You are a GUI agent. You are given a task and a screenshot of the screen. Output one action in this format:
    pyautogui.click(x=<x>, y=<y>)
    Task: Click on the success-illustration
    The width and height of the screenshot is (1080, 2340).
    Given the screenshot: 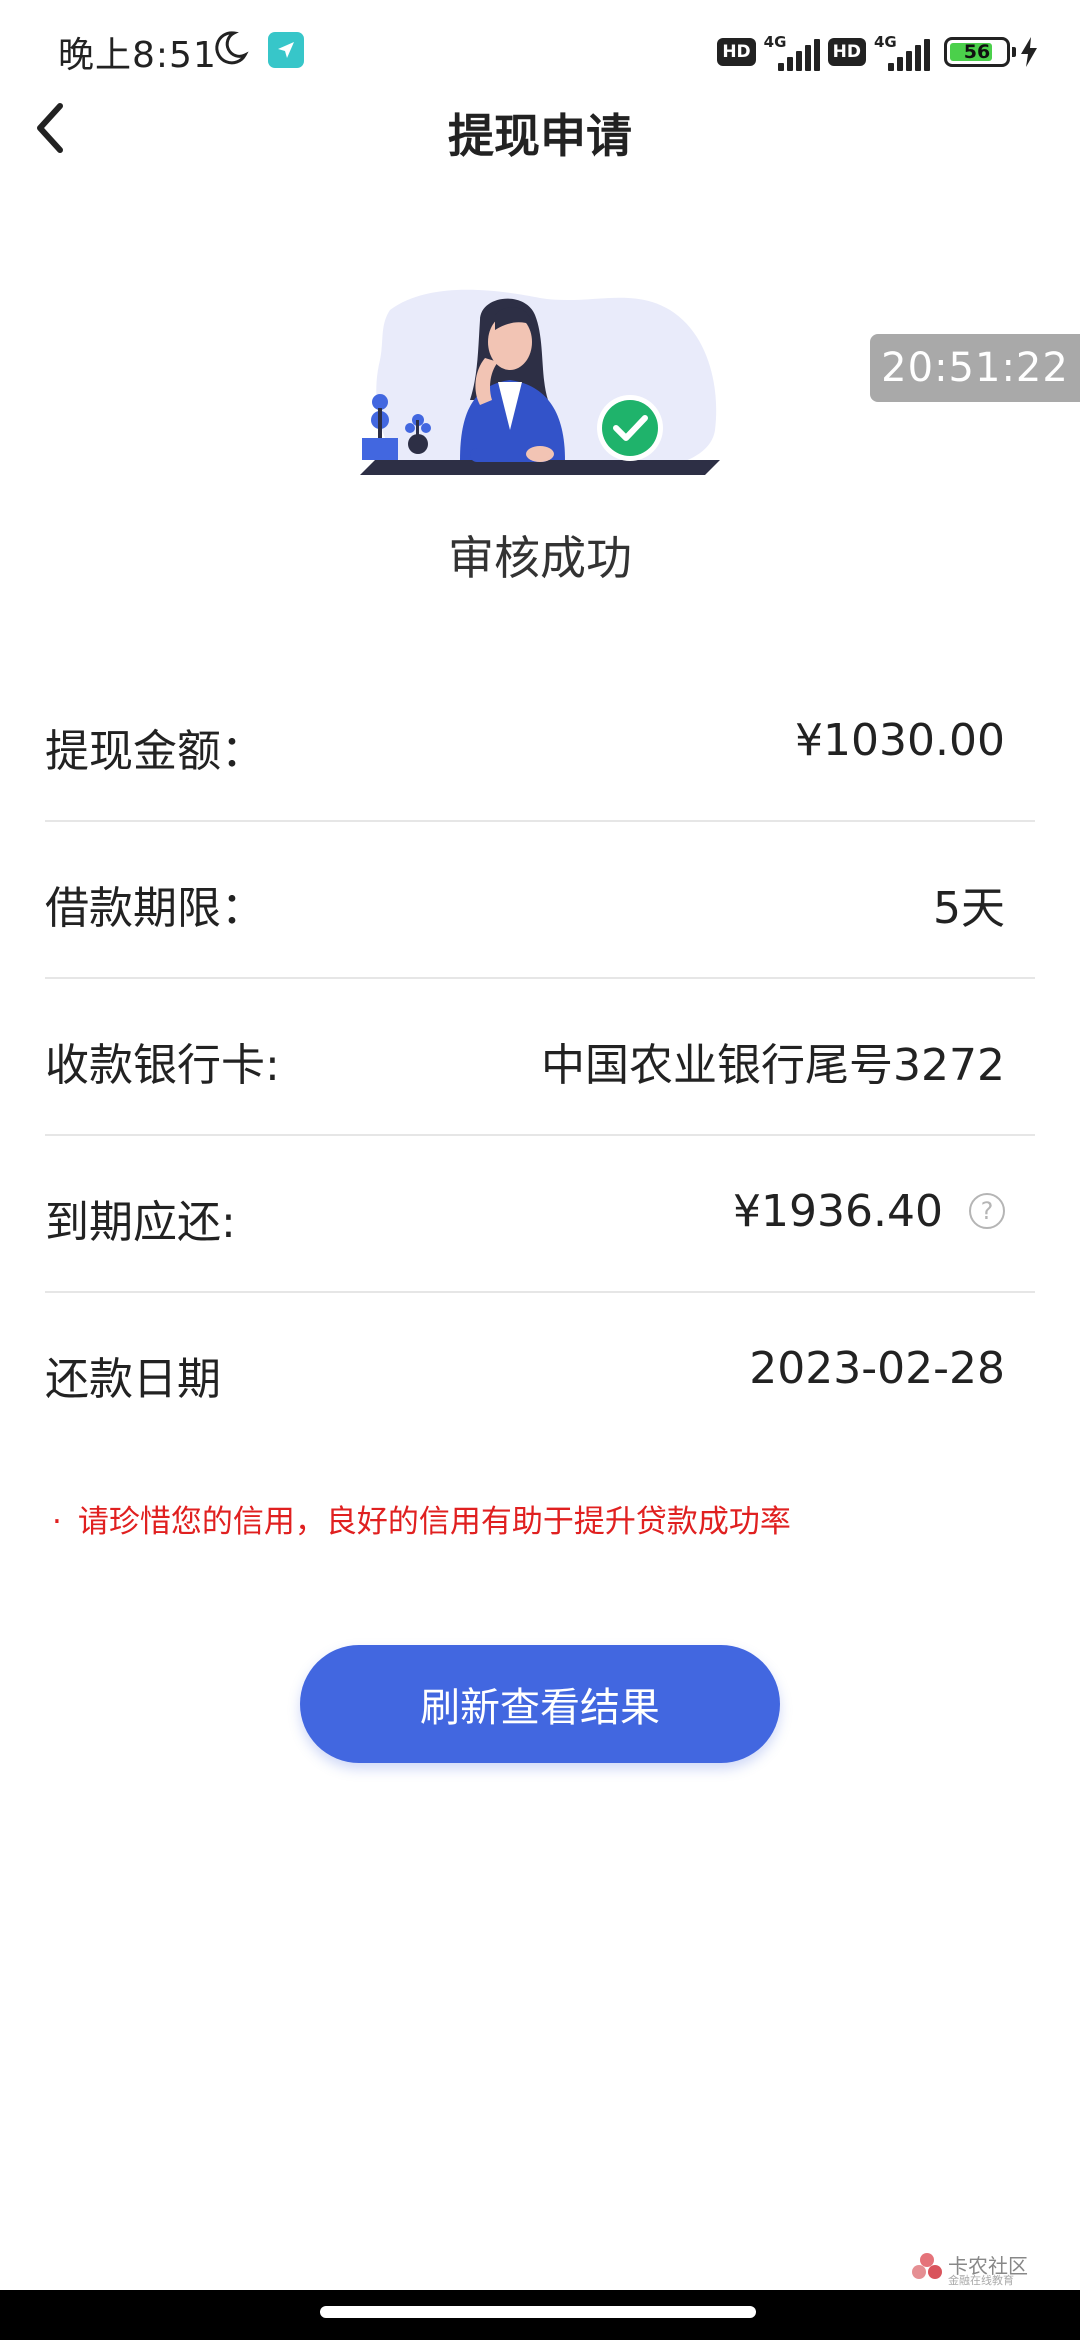 What is the action you would take?
    pyautogui.click(x=540, y=382)
    